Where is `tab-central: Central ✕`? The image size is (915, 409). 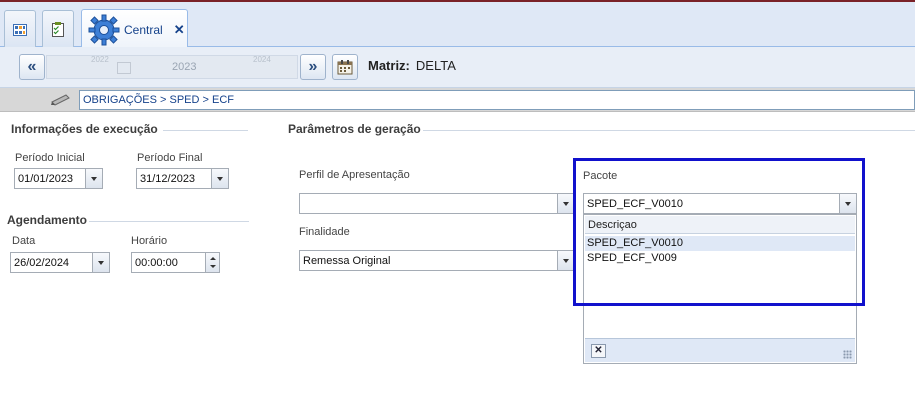 tab-central: Central ✕ is located at coordinates (134, 29).